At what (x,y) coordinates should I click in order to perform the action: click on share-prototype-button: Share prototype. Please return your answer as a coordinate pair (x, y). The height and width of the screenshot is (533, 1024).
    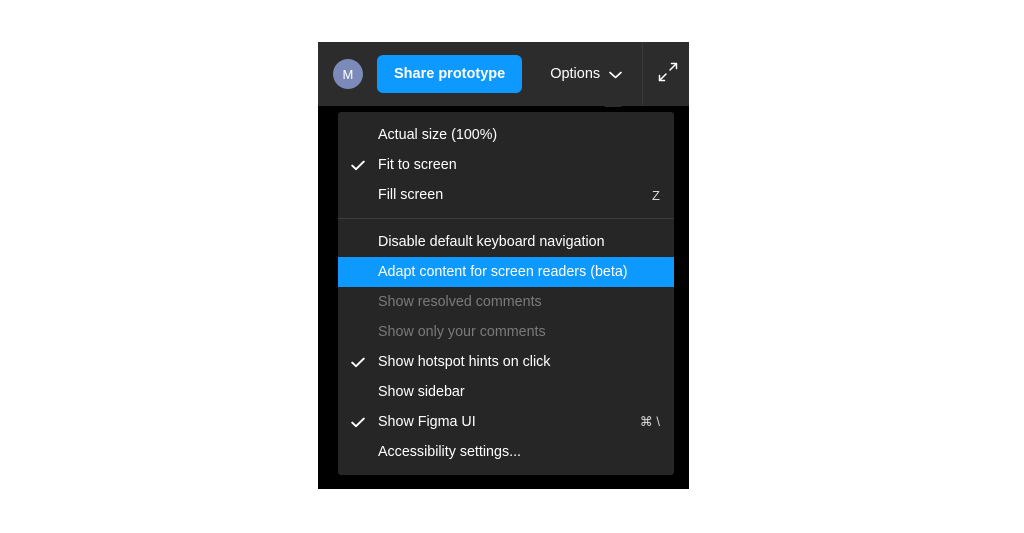
    Looking at the image, I should click on (450, 74).